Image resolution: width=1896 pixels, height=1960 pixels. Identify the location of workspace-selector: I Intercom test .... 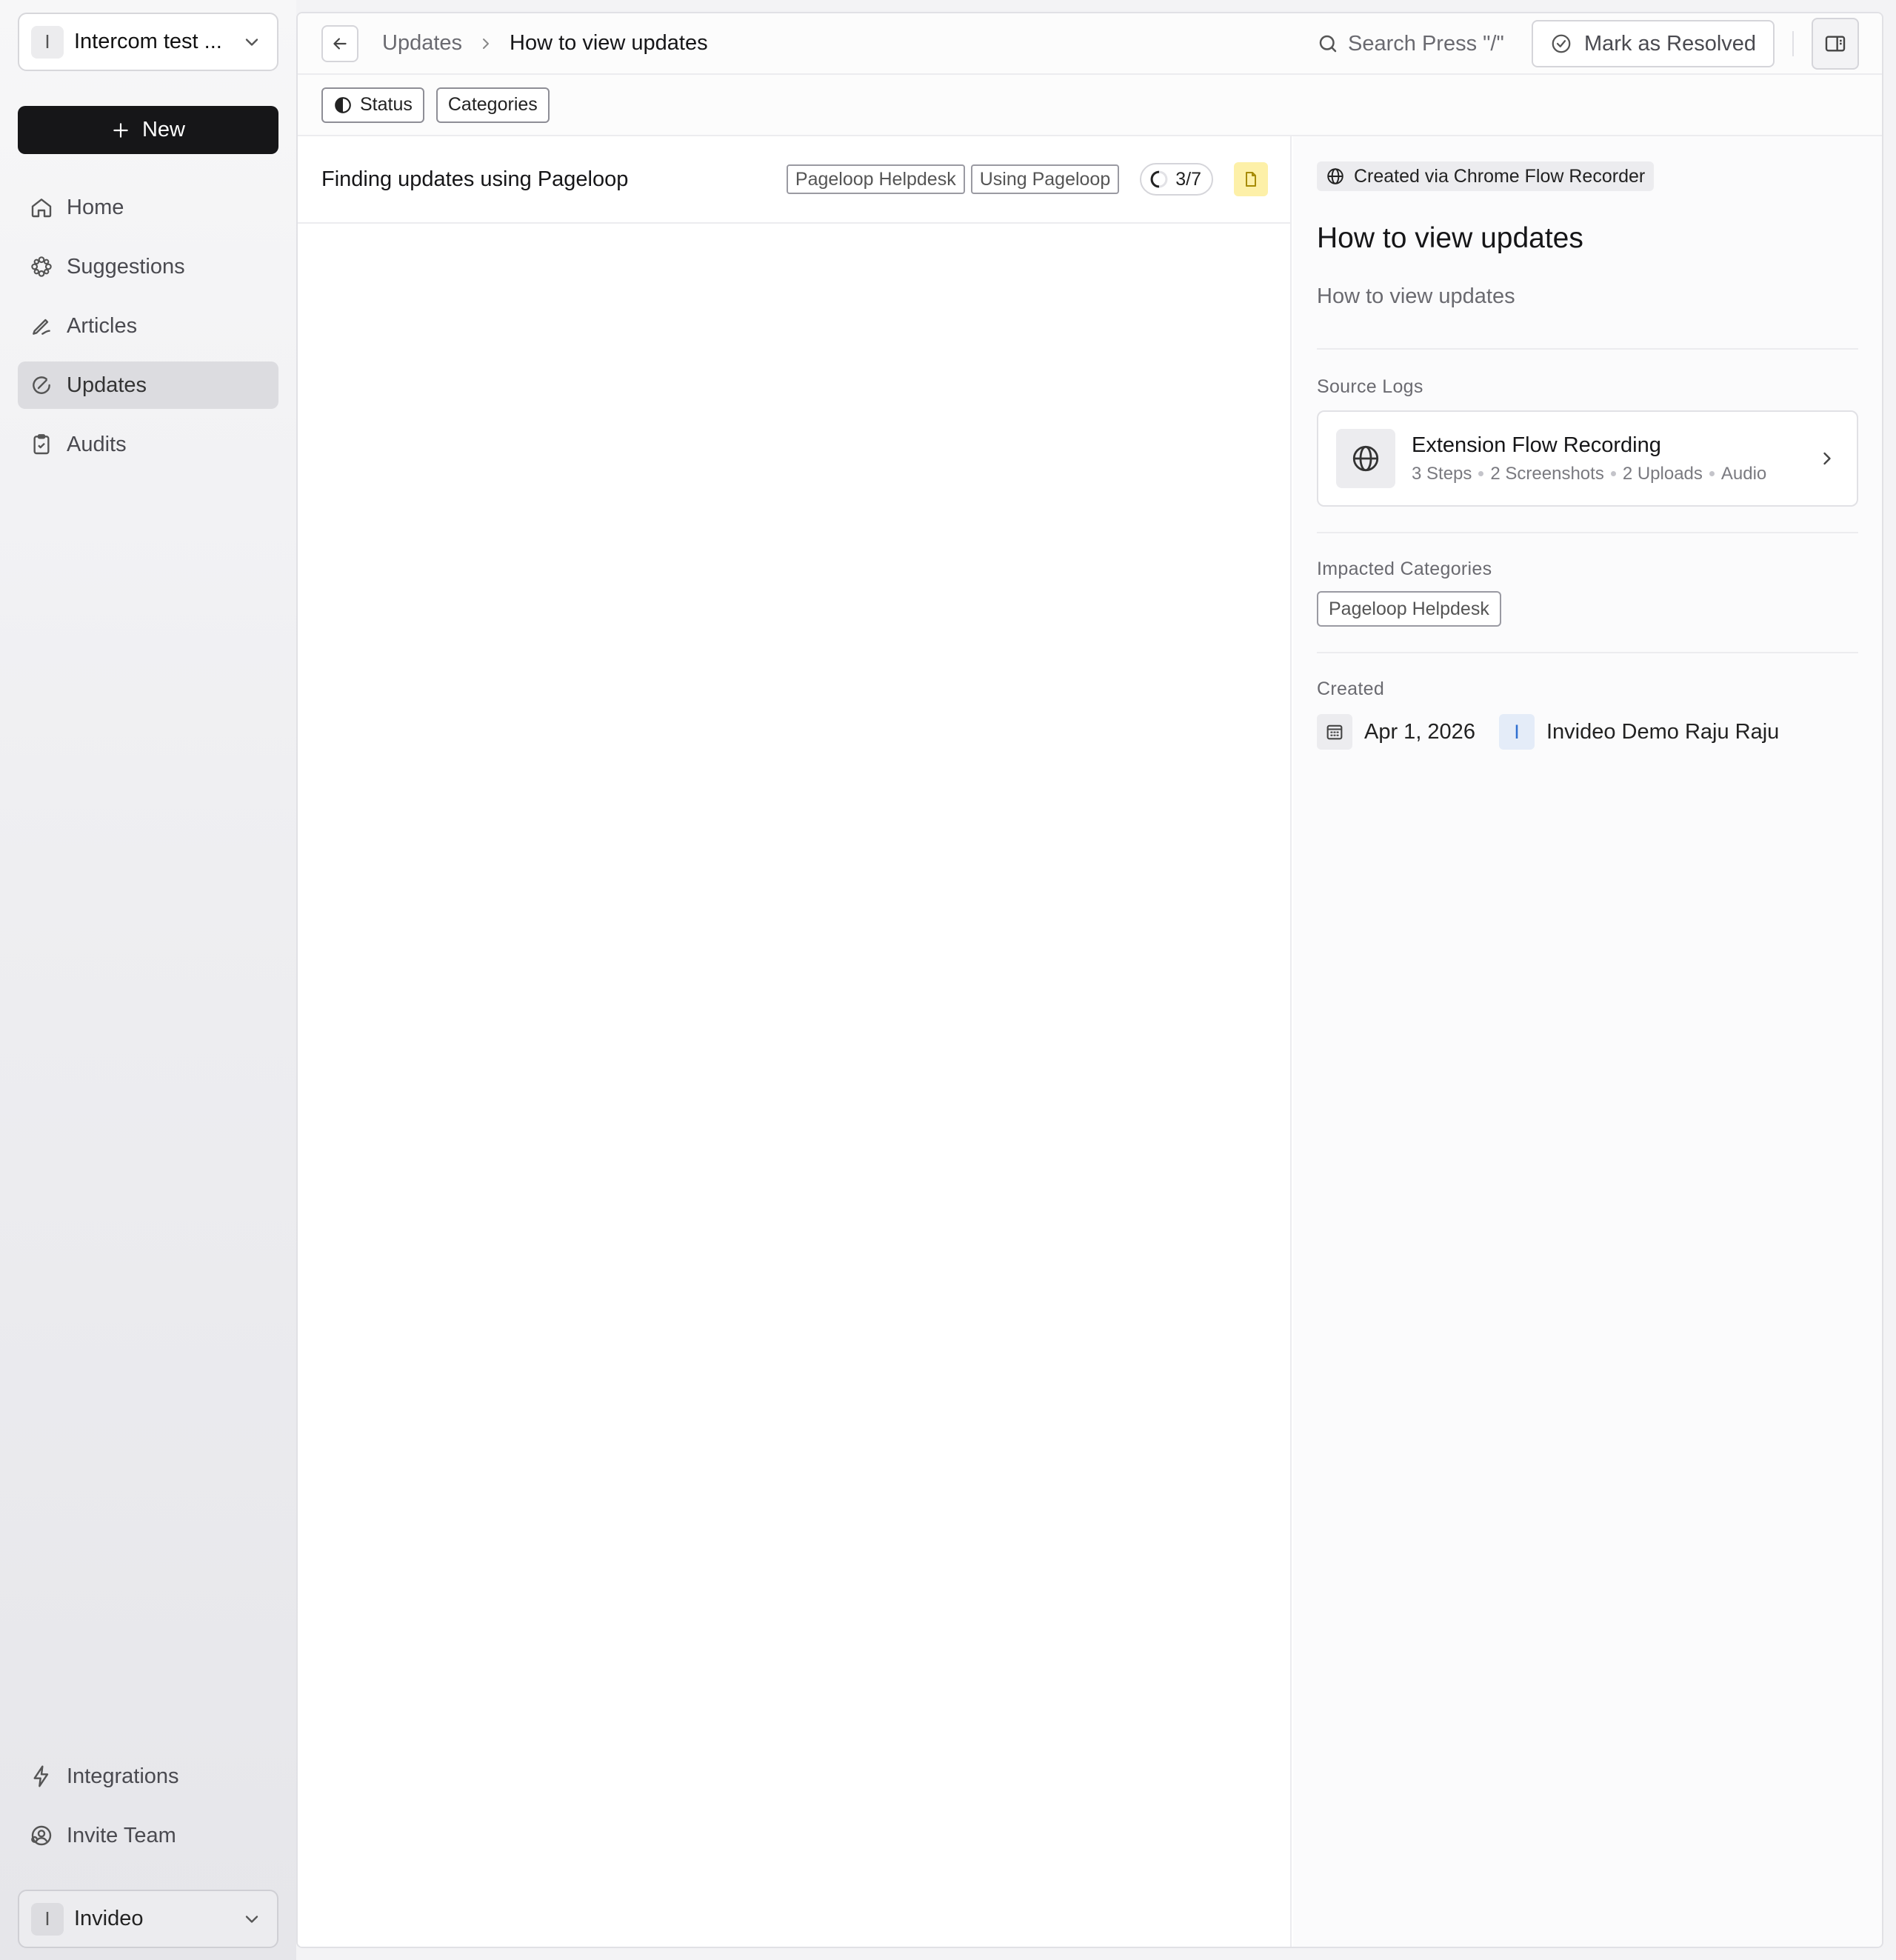
(148, 42).